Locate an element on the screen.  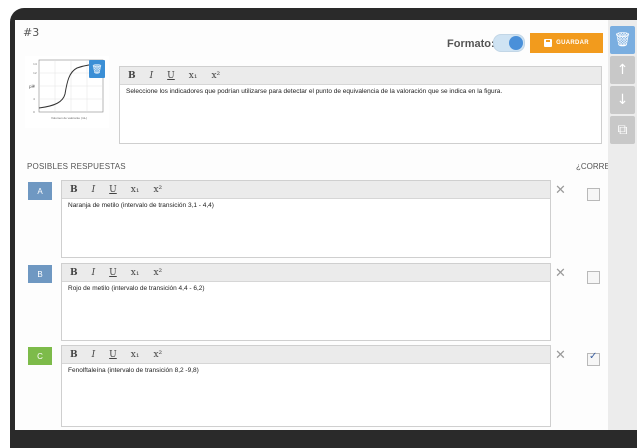
option-badge-c: C is located at coordinates (40, 356).